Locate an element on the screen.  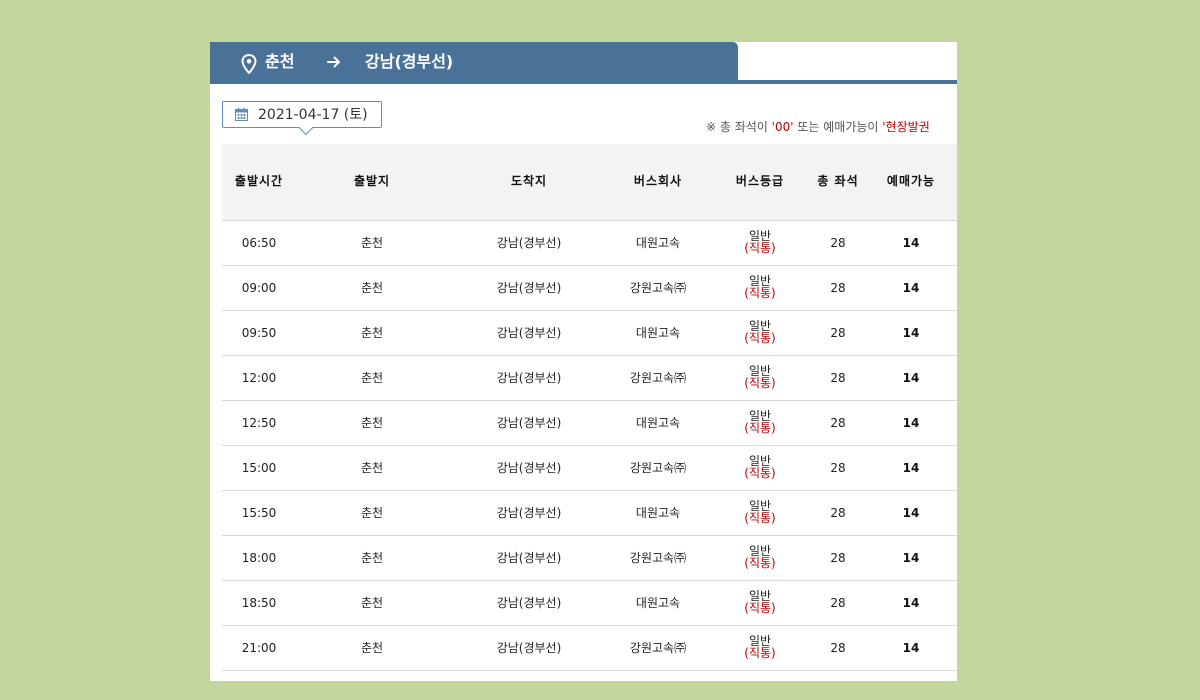
route-origin: 춘천 is located at coordinates (280, 61).